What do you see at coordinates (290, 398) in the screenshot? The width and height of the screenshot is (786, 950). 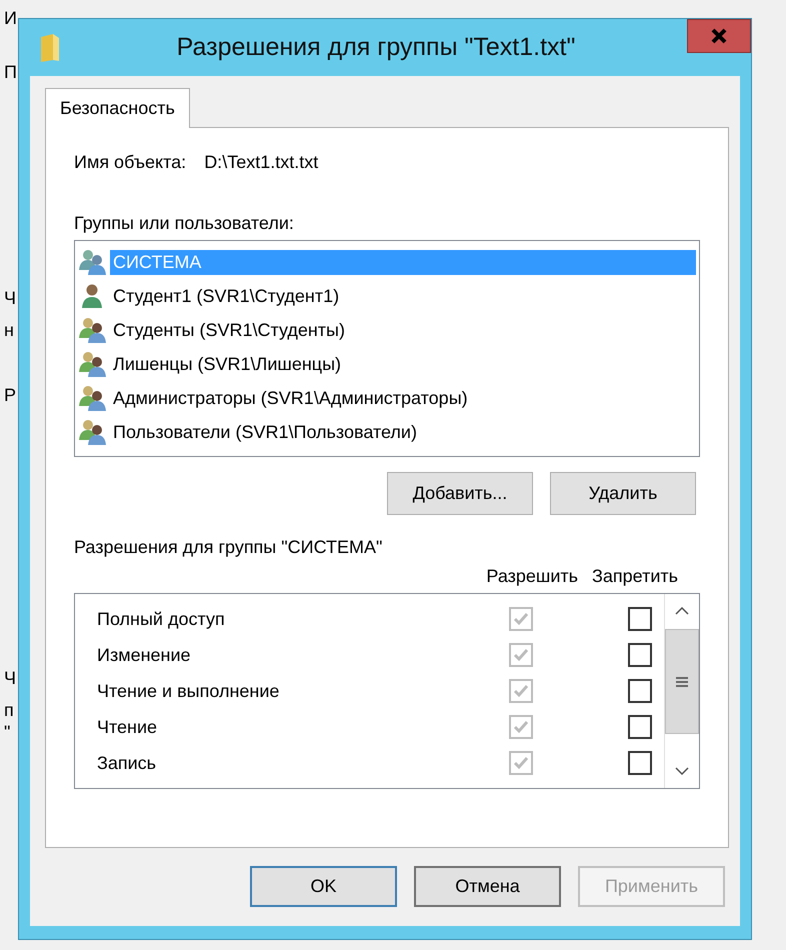 I see `list-item: Администраторы (SVR1\Администраторы)` at bounding box center [290, 398].